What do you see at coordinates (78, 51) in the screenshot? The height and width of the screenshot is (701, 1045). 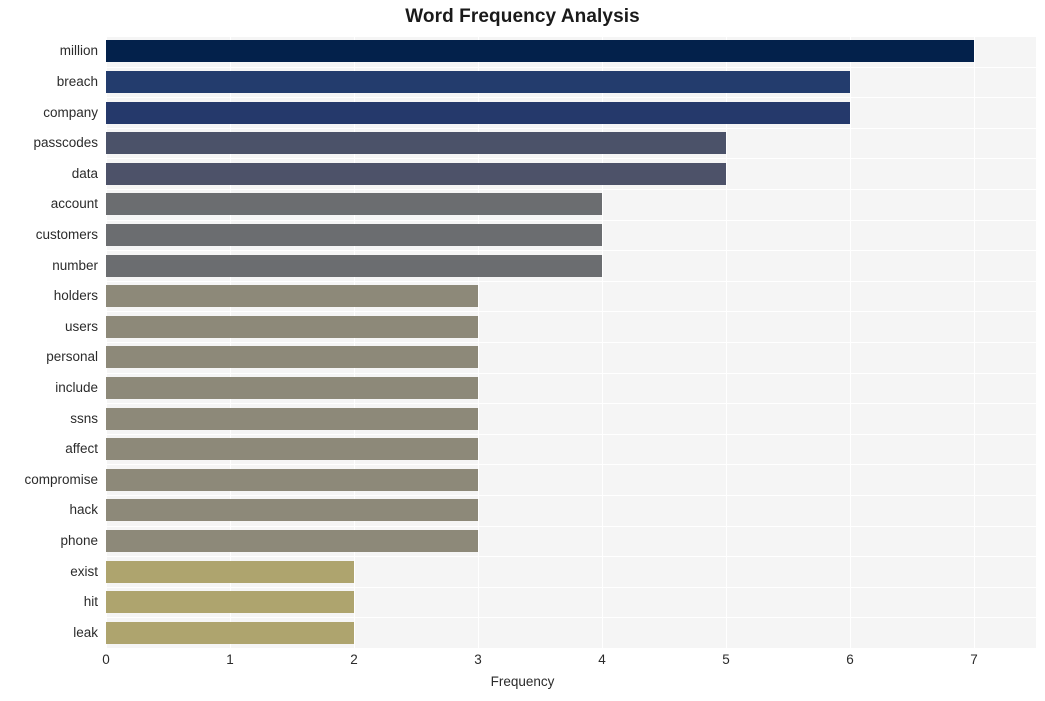 I see `y-tick-label-million: million` at bounding box center [78, 51].